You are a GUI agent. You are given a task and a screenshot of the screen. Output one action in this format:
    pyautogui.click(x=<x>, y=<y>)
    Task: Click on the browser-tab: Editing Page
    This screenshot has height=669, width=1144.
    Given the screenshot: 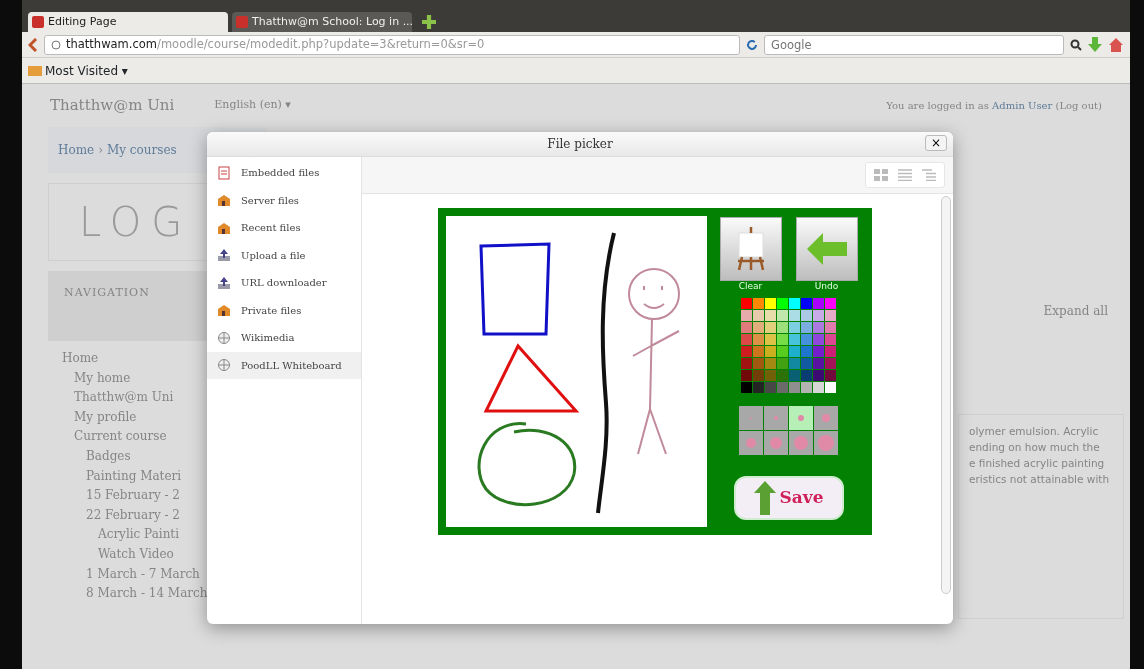 What is the action you would take?
    pyautogui.click(x=128, y=22)
    